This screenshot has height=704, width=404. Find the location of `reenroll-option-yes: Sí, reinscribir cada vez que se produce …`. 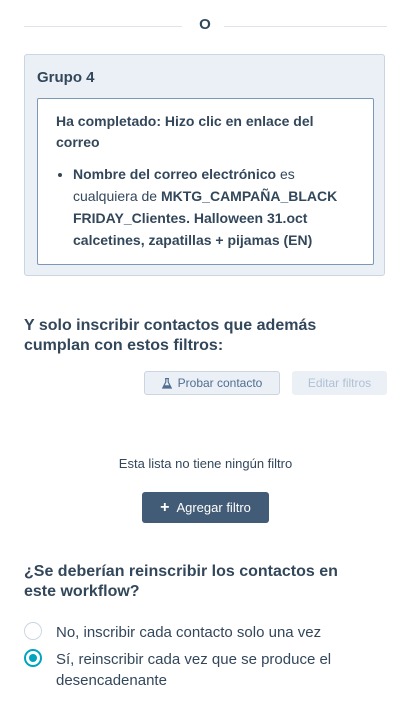

reenroll-option-yes: Sí, reinscribir cada vez que se produce … is located at coordinates (200, 670).